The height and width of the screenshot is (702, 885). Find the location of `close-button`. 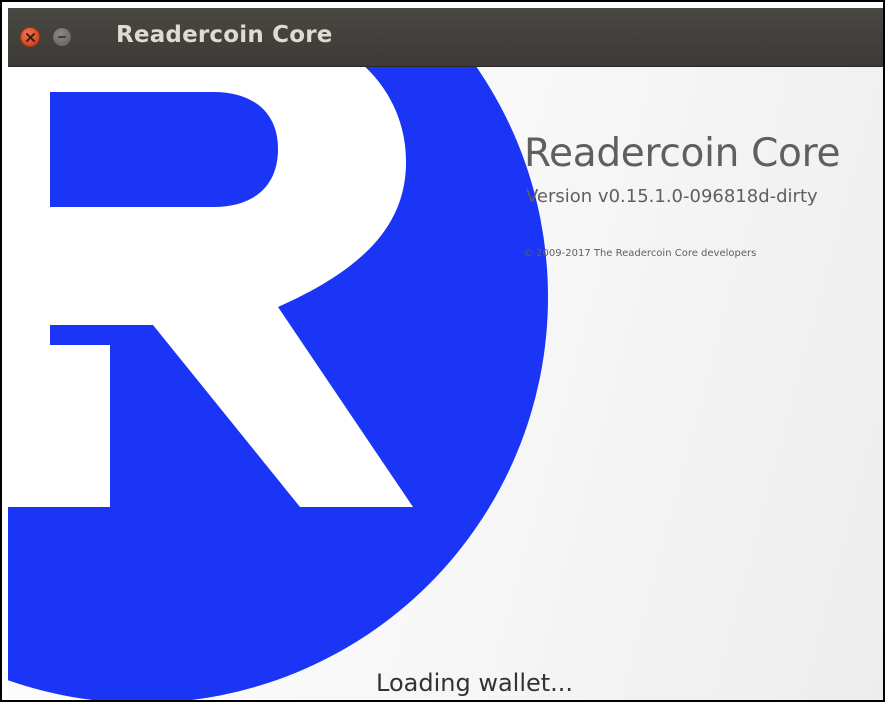

close-button is located at coordinates (30, 37).